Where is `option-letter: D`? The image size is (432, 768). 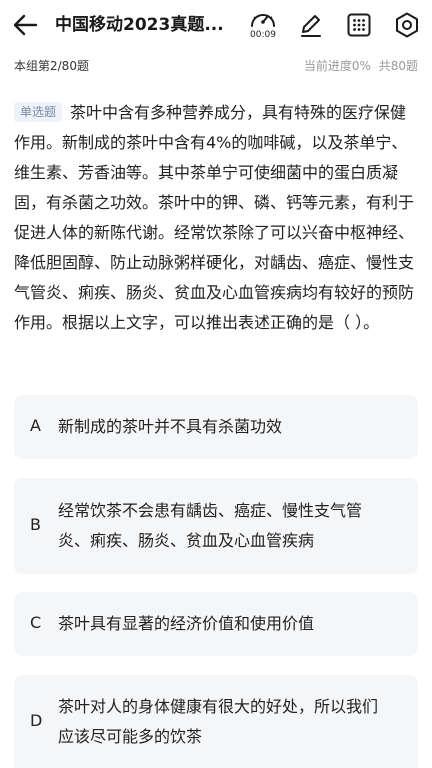
option-letter: D is located at coordinates (36, 720).